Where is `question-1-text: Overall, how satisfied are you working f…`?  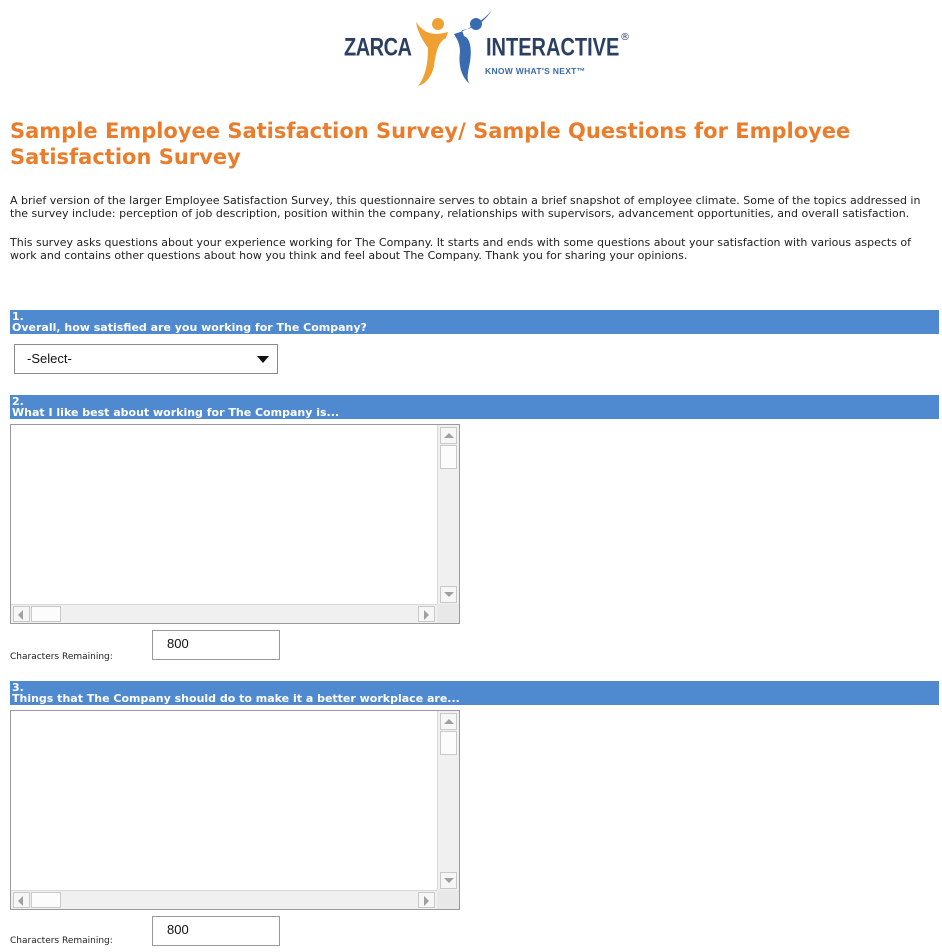 question-1-text: Overall, how satisfied are you working f… is located at coordinates (189, 327).